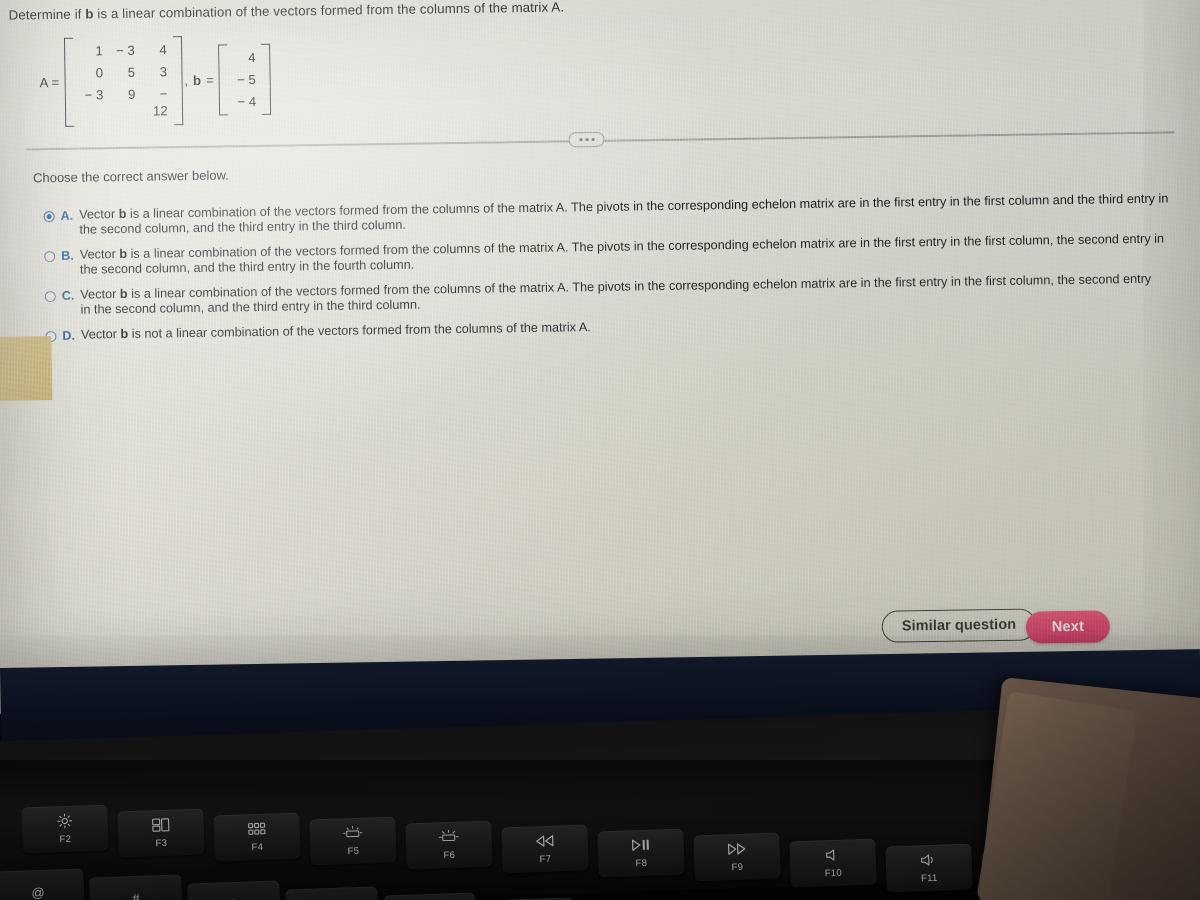 This screenshot has height=900, width=1200. What do you see at coordinates (130, 176) in the screenshot?
I see `instruction-text: Choose the correct answer below.` at bounding box center [130, 176].